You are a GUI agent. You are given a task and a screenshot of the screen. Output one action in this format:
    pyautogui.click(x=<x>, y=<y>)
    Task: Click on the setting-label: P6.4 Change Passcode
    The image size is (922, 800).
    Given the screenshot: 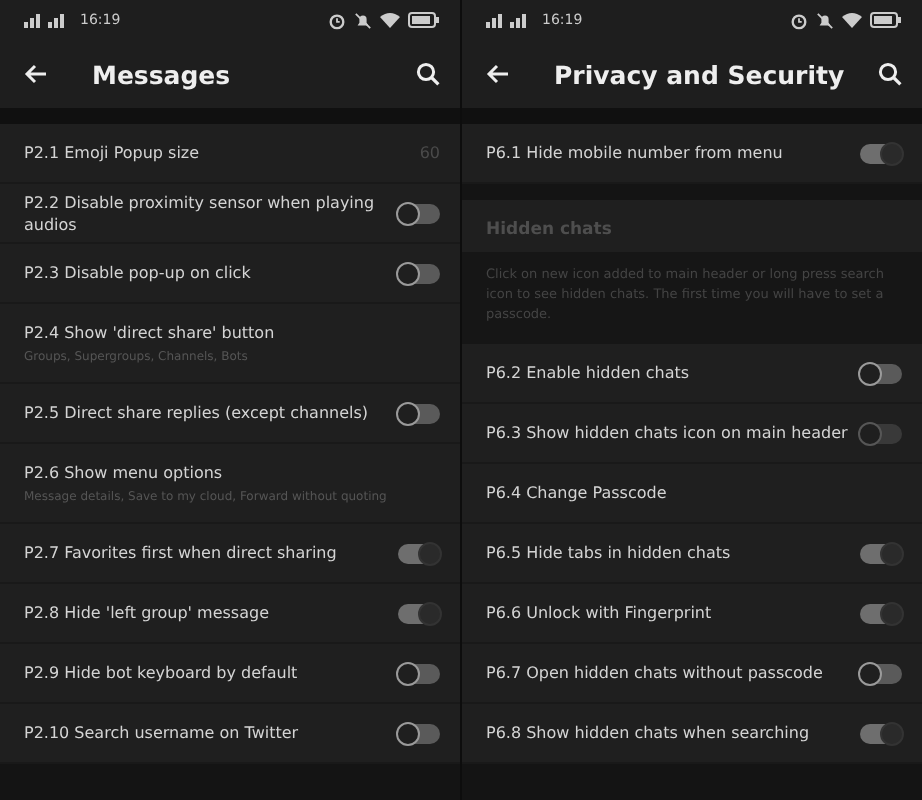 What is the action you would take?
    pyautogui.click(x=577, y=493)
    